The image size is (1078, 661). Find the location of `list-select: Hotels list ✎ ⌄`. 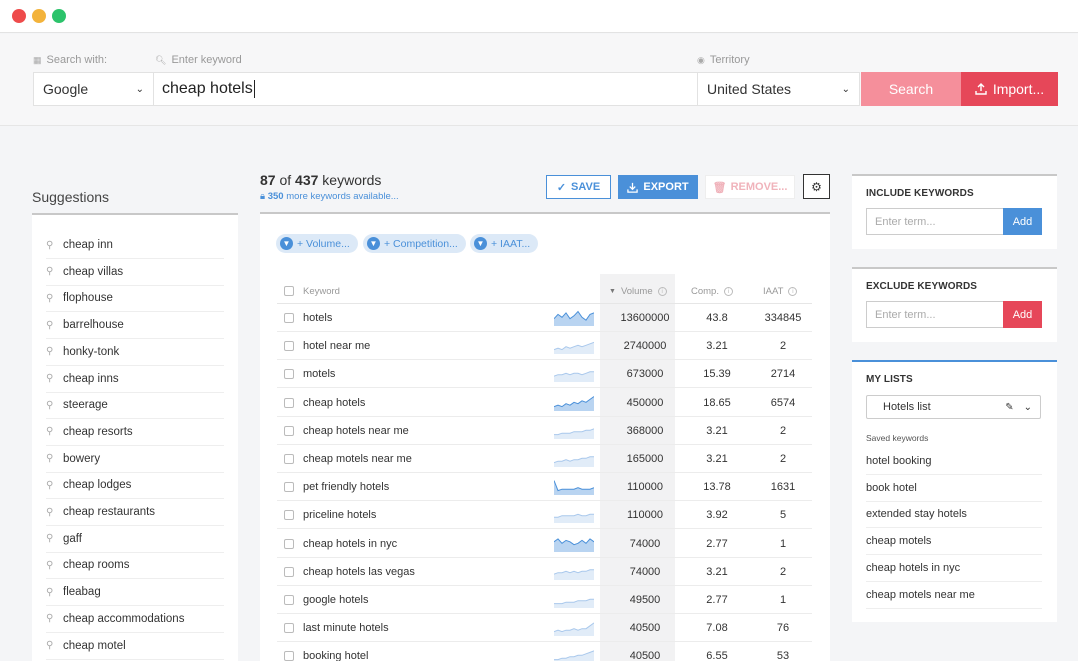

list-select: Hotels list ✎ ⌄ is located at coordinates (953, 407).